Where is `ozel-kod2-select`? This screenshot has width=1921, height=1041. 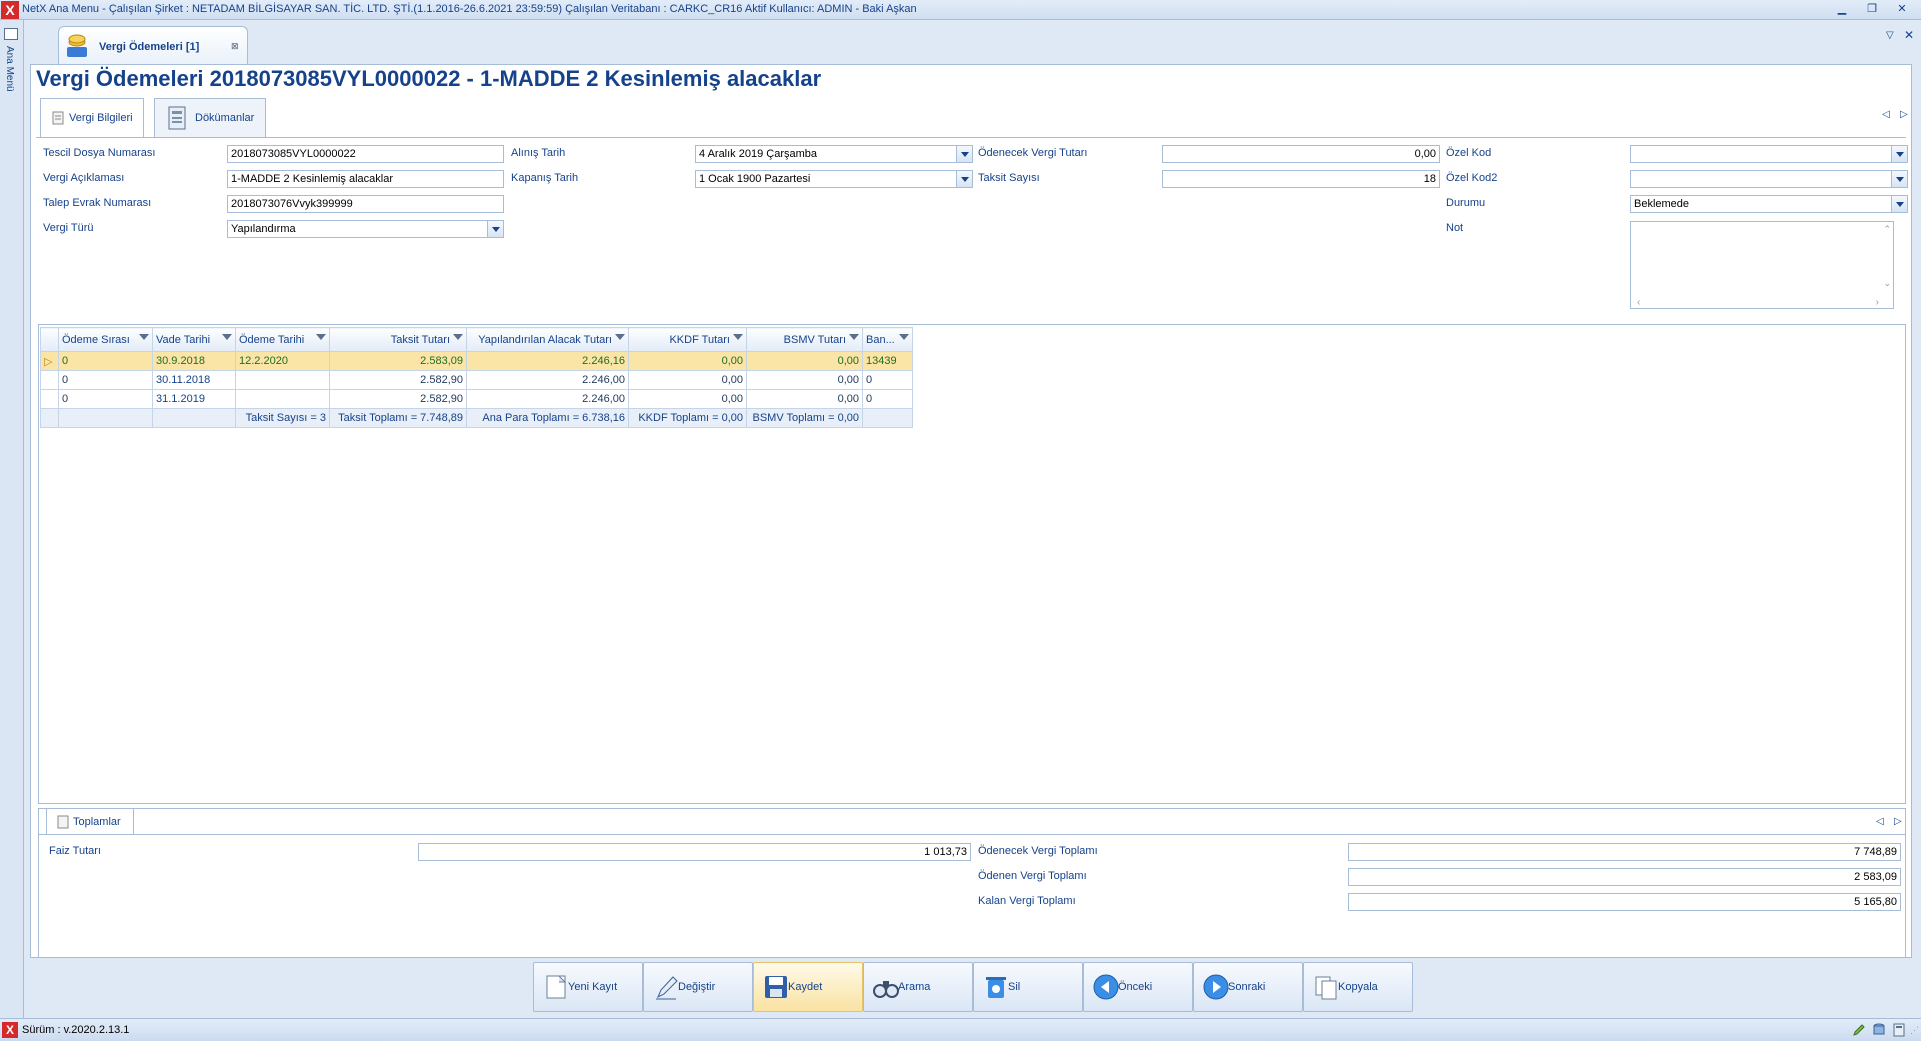 ozel-kod2-select is located at coordinates (1769, 179).